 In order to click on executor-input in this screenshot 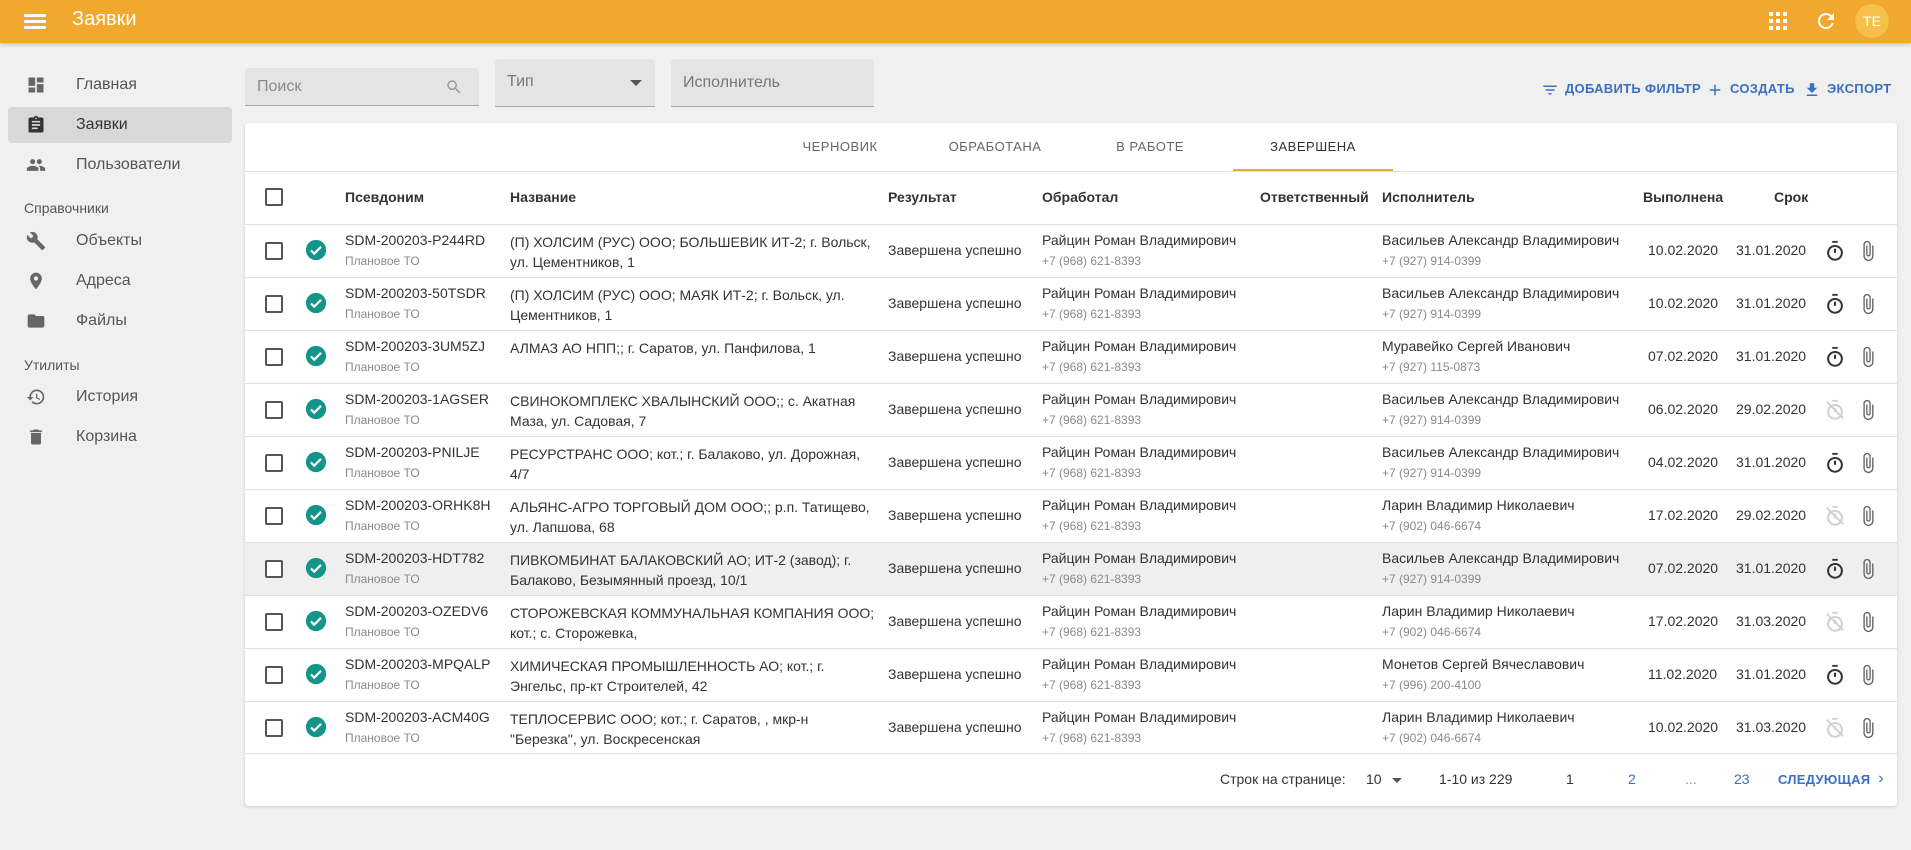, I will do `click(773, 83)`.